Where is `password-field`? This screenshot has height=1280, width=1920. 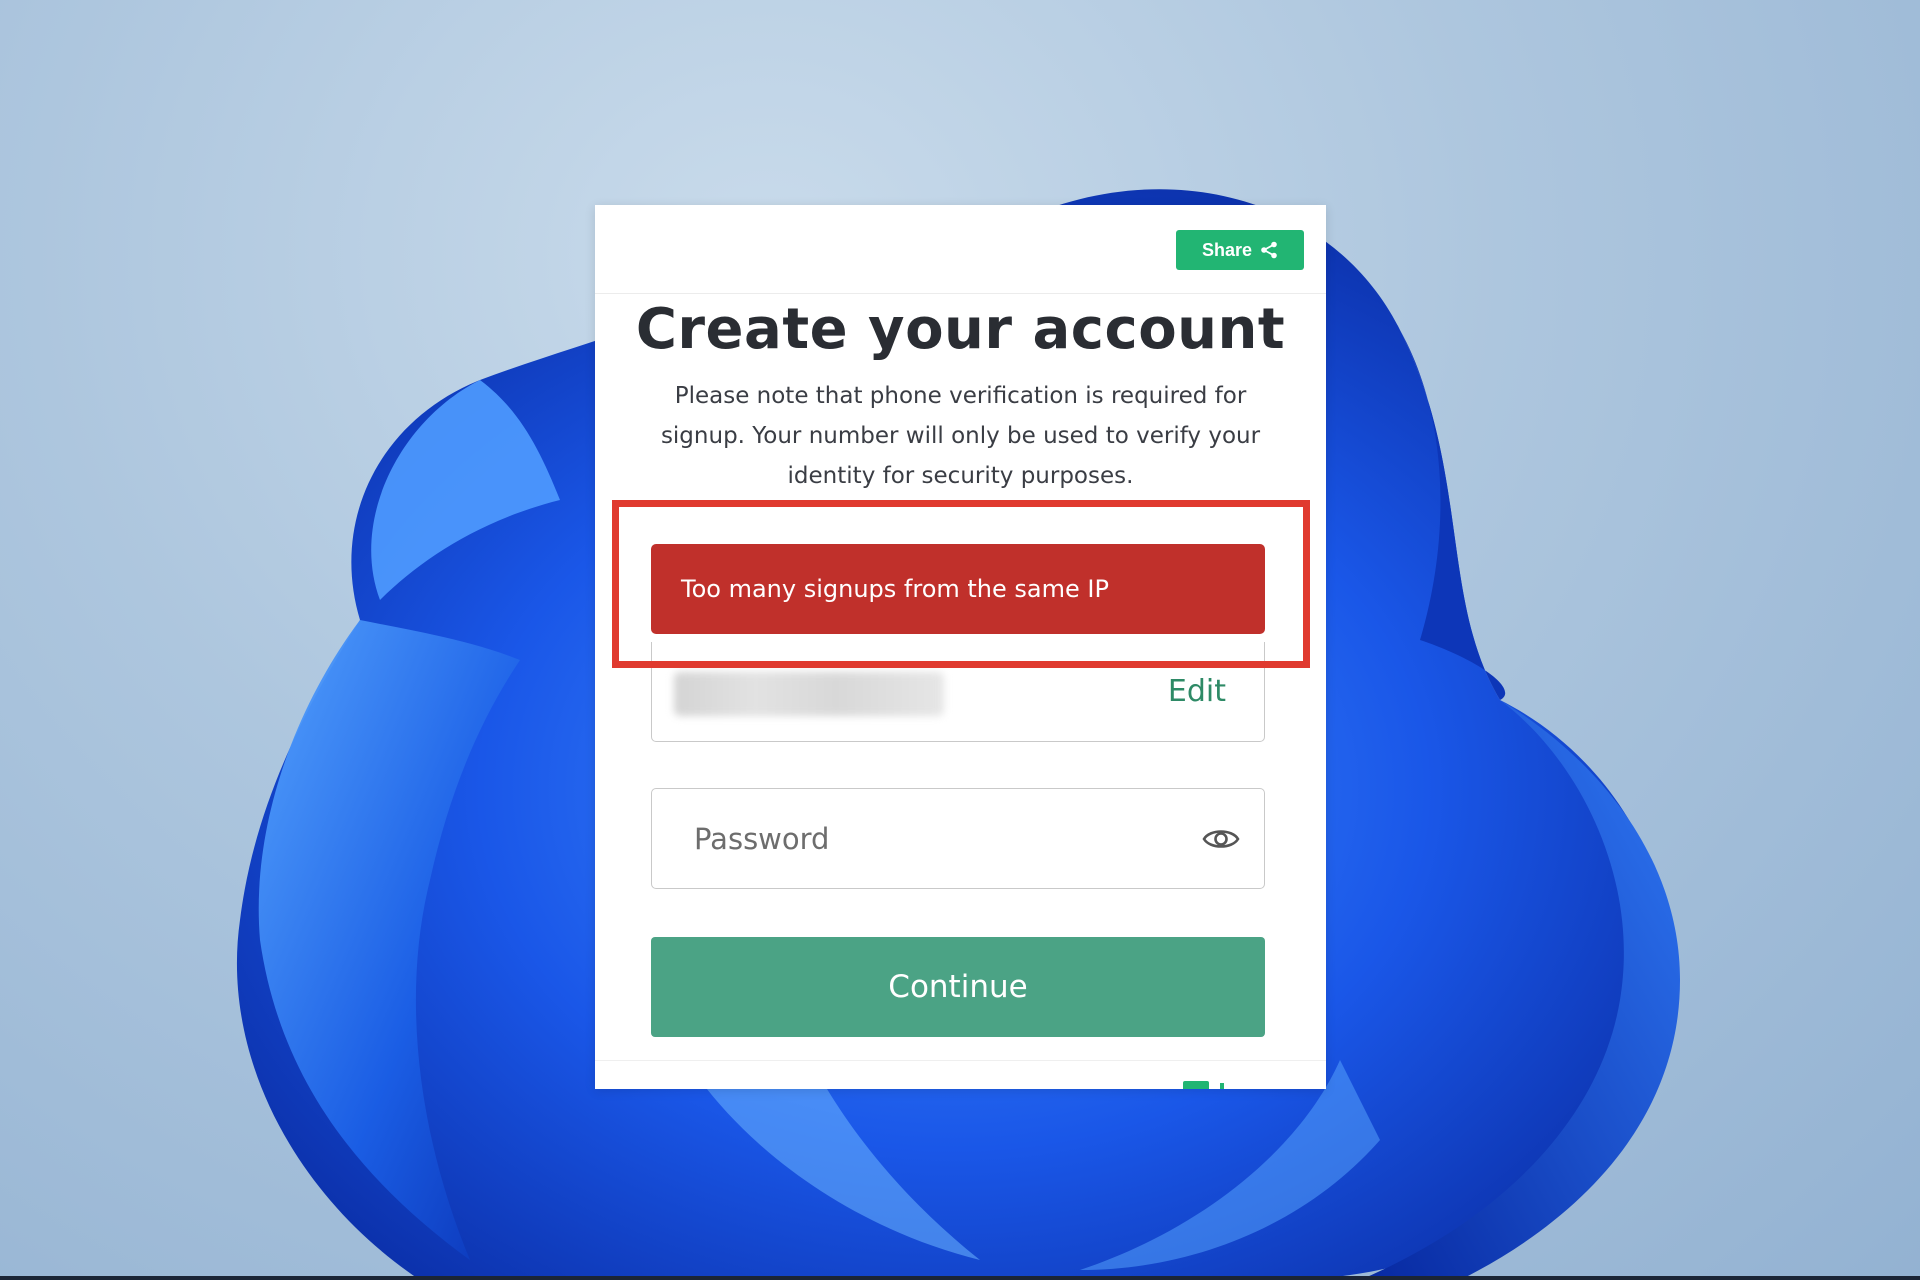 password-field is located at coordinates (958, 838).